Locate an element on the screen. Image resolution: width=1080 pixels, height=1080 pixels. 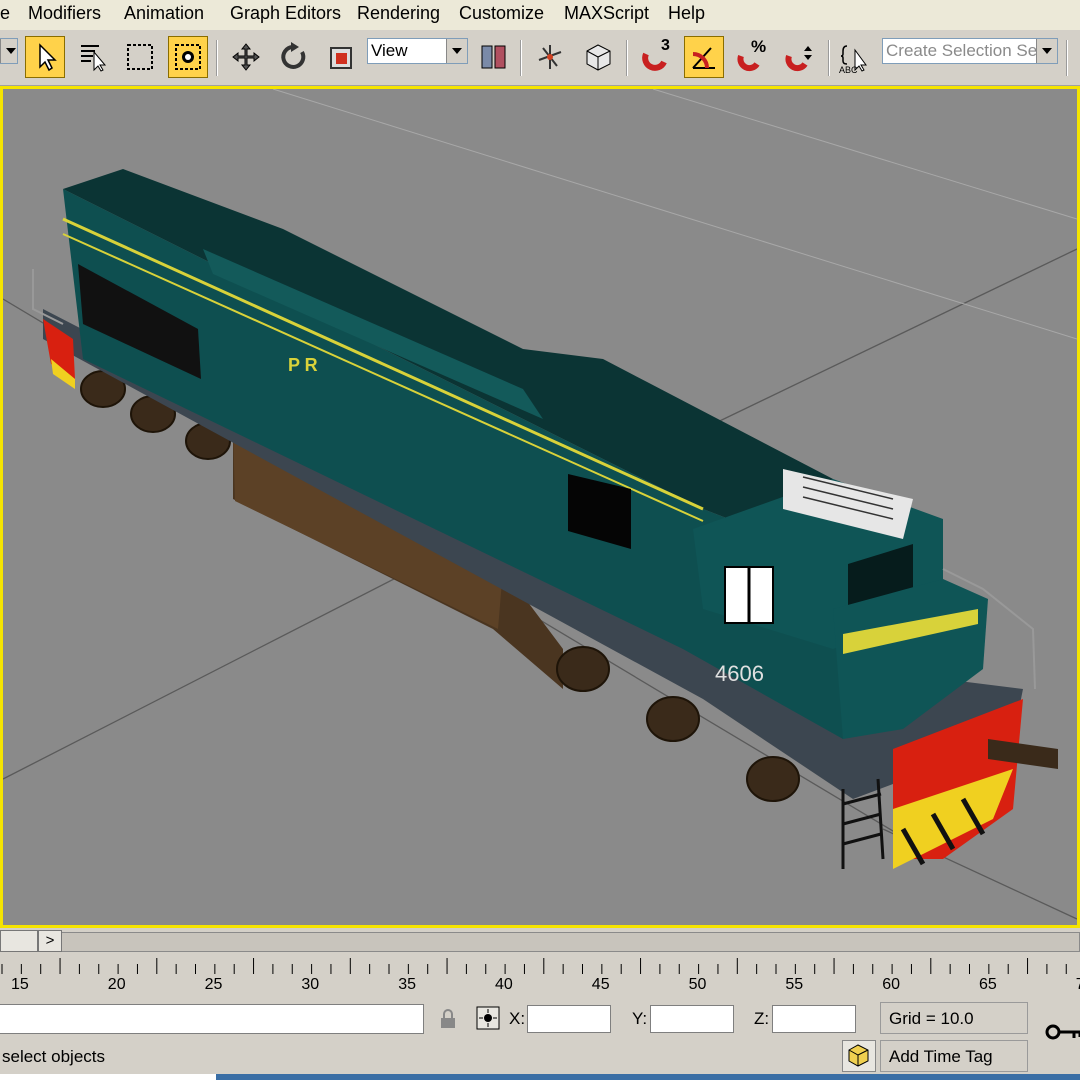
angle-snap-icon is located at coordinates (703, 58).